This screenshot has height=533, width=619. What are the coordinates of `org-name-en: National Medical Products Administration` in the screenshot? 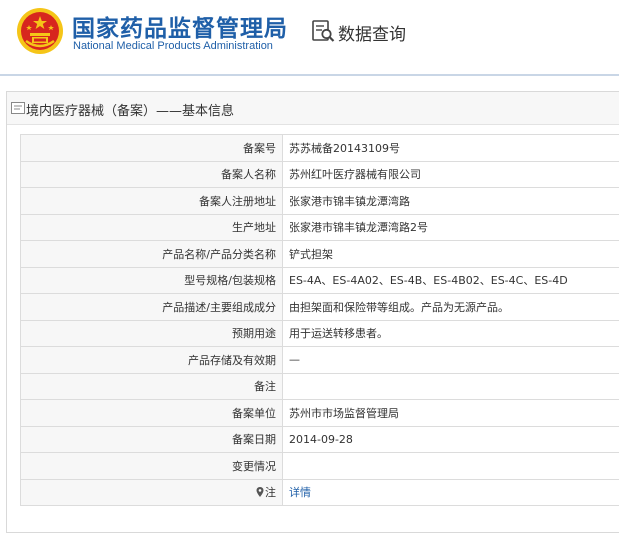 It's located at (173, 46).